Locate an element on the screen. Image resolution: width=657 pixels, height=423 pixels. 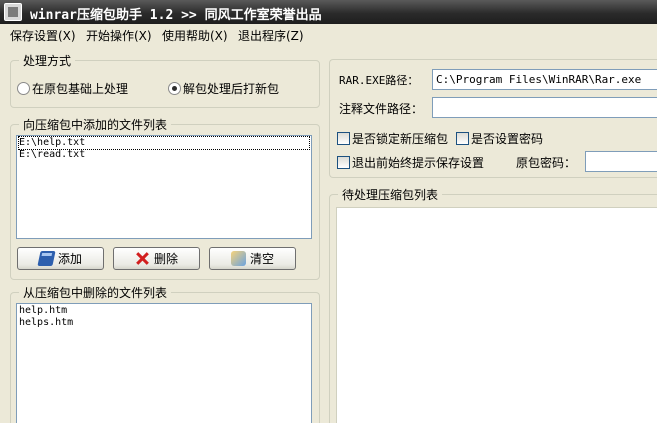
lock-checkbox-label: 是否锁定新压缩包 is located at coordinates (400, 139).